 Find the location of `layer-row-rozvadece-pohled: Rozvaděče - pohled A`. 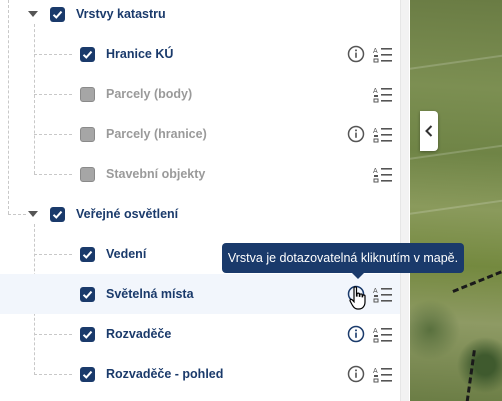

layer-row-rozvadece-pohled: Rozvaděče - pohled A is located at coordinates (200, 374).